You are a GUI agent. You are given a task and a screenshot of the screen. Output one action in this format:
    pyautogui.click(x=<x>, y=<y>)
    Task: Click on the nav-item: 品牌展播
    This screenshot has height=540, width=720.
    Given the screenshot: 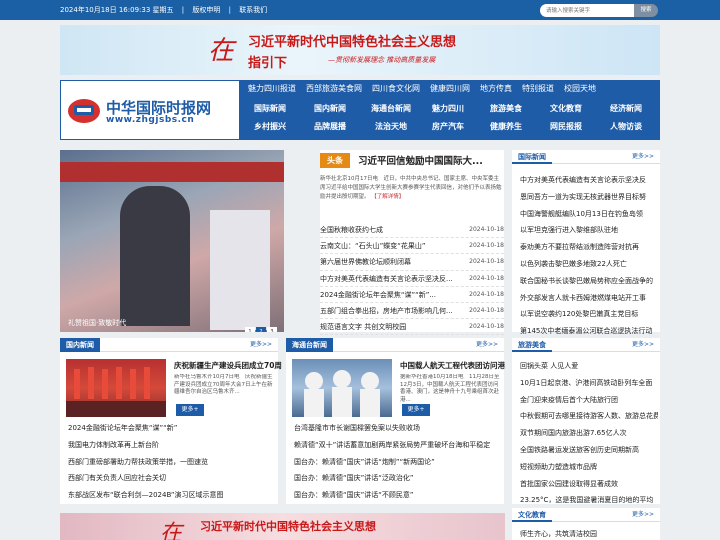 What is the action you would take?
    pyautogui.click(x=330, y=127)
    